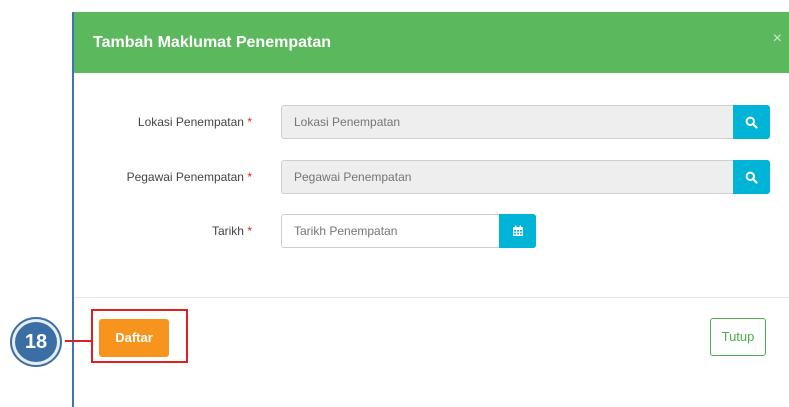 Image resolution: width=789 pixels, height=407 pixels. I want to click on tarikh-label-text: Tarikh, so click(227, 231).